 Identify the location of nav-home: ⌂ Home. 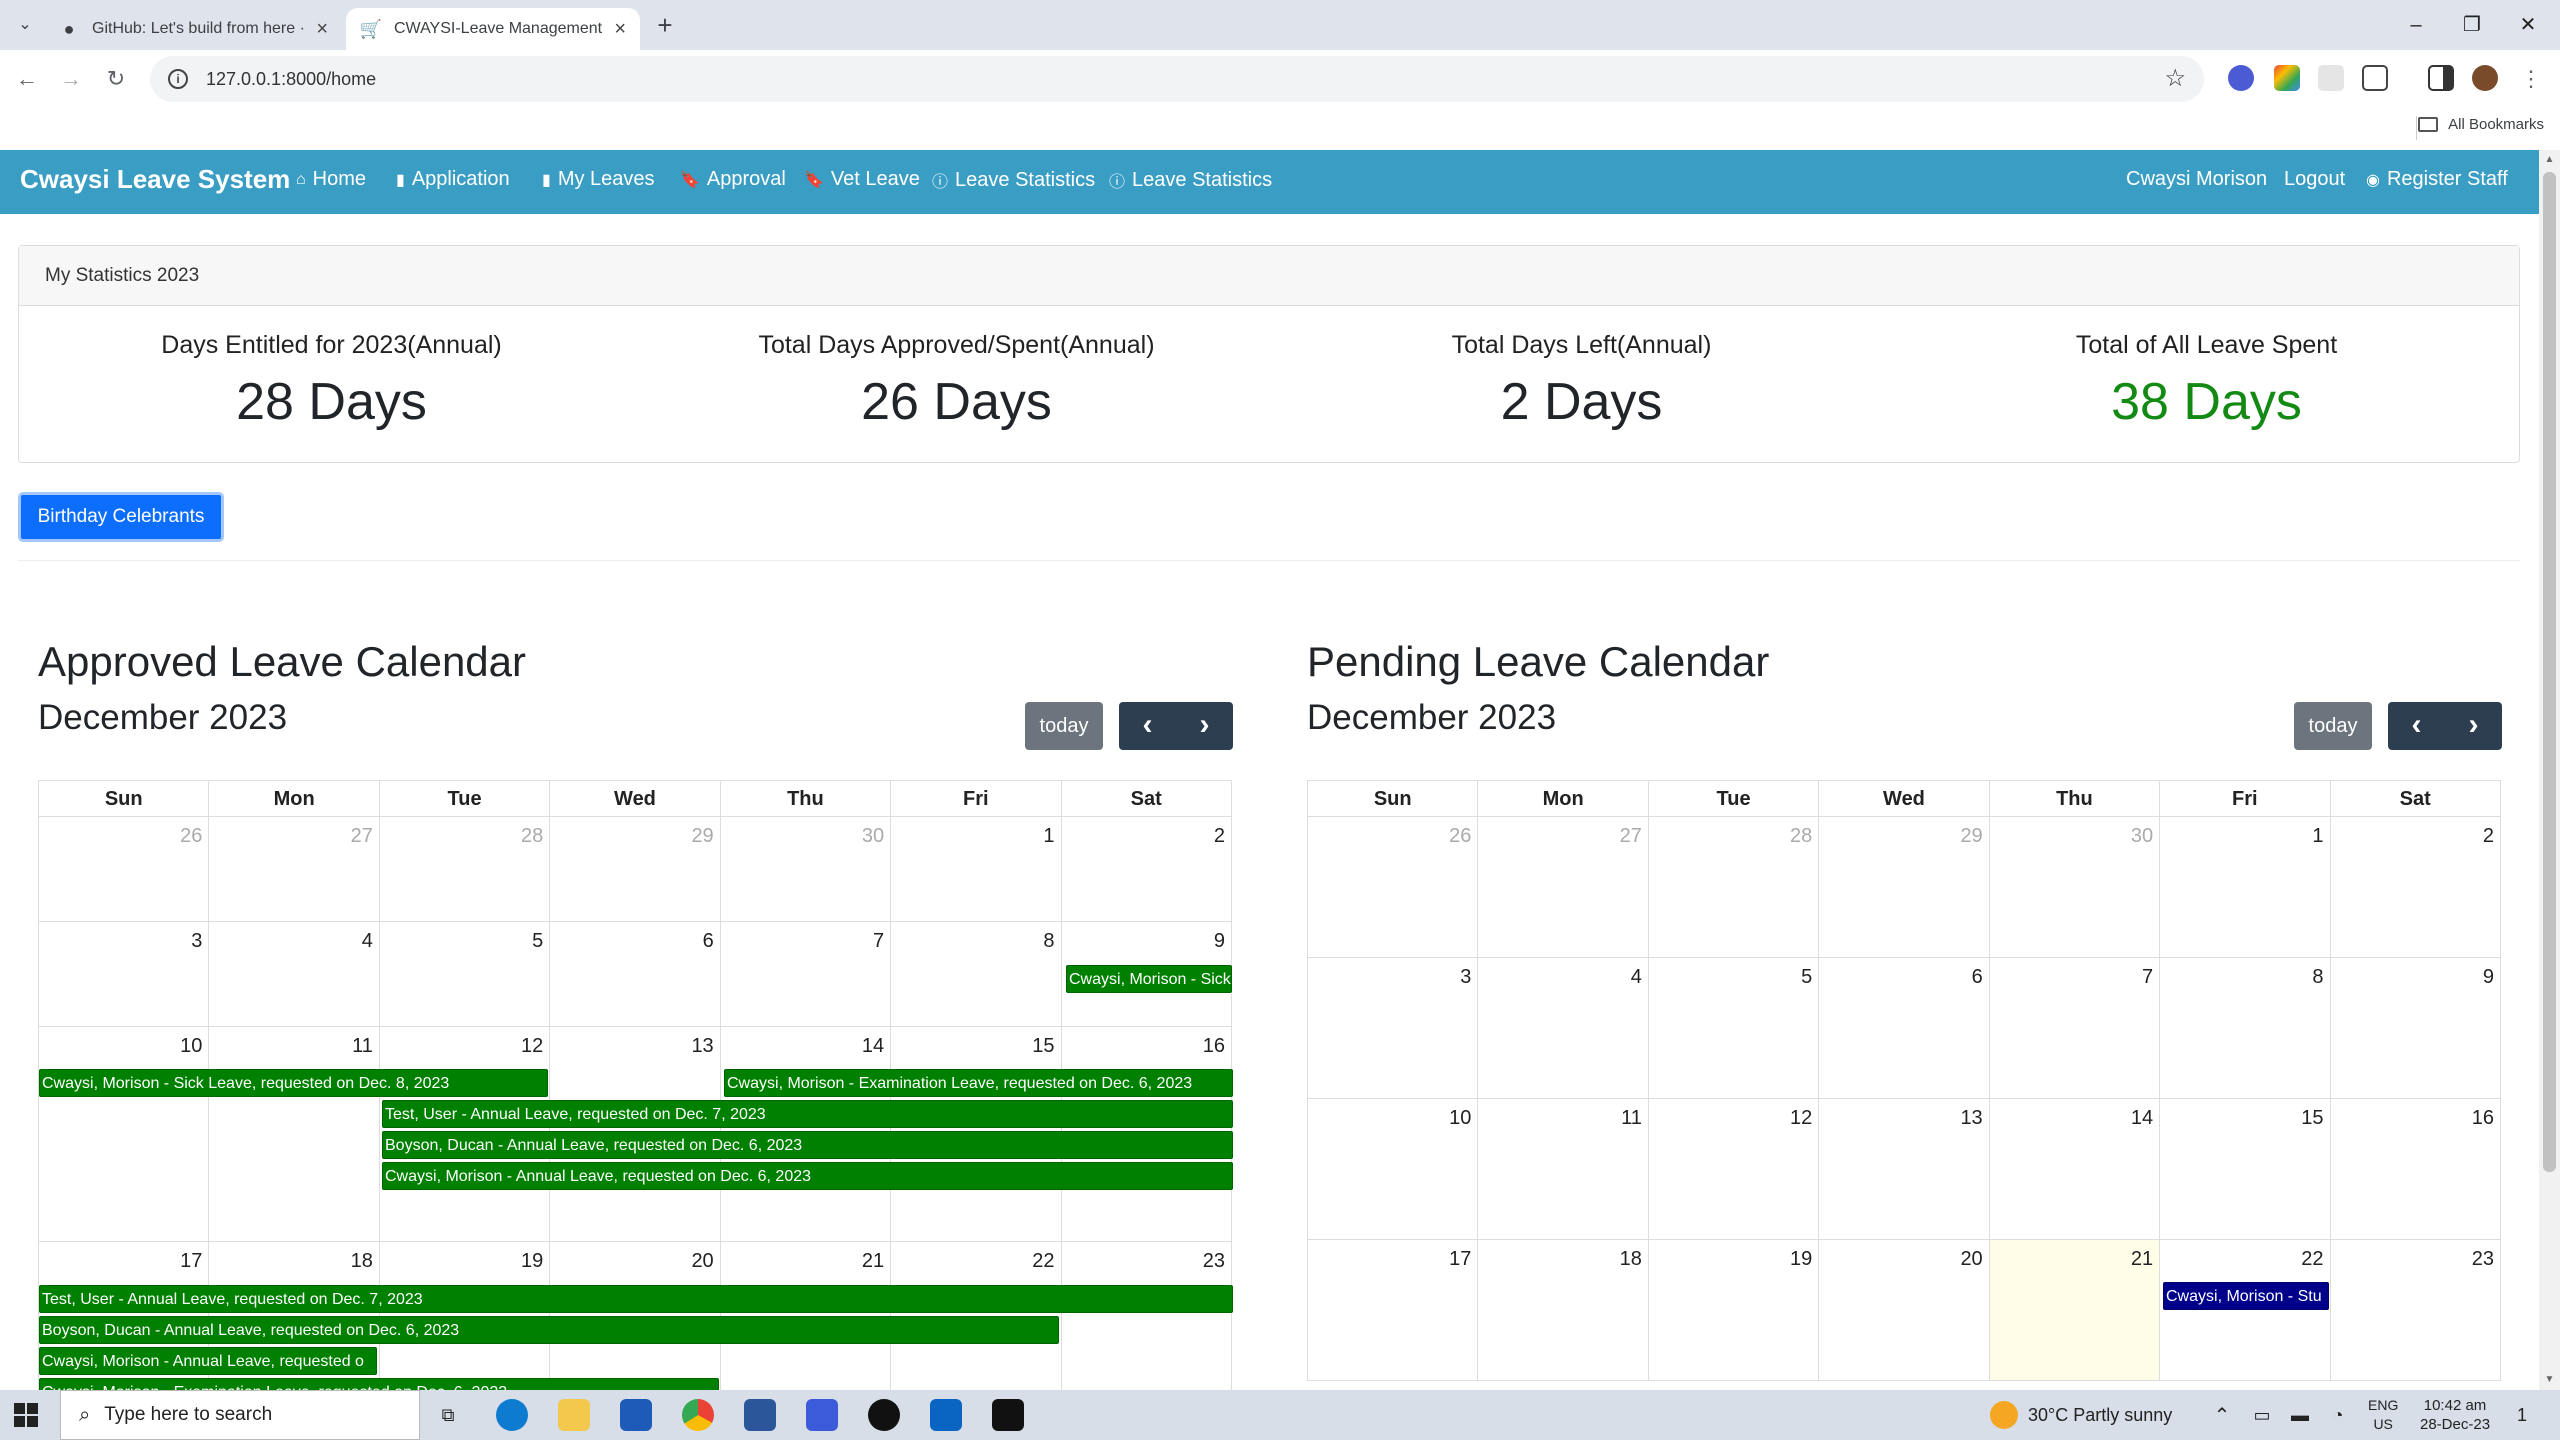
(331, 179).